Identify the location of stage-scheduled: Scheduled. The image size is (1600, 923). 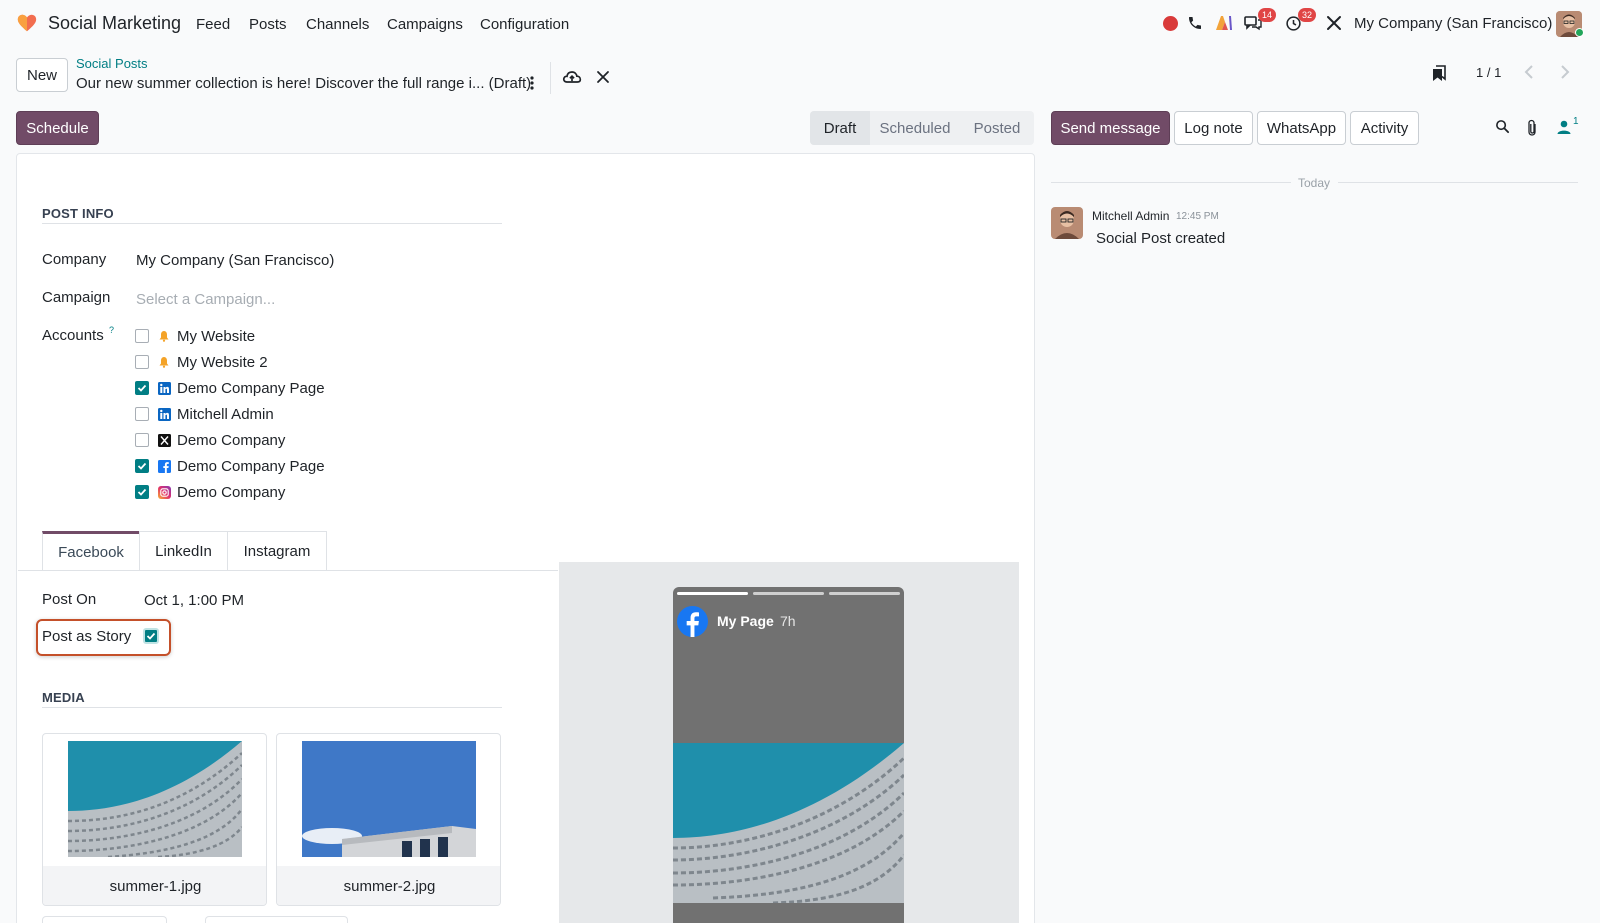
(915, 128).